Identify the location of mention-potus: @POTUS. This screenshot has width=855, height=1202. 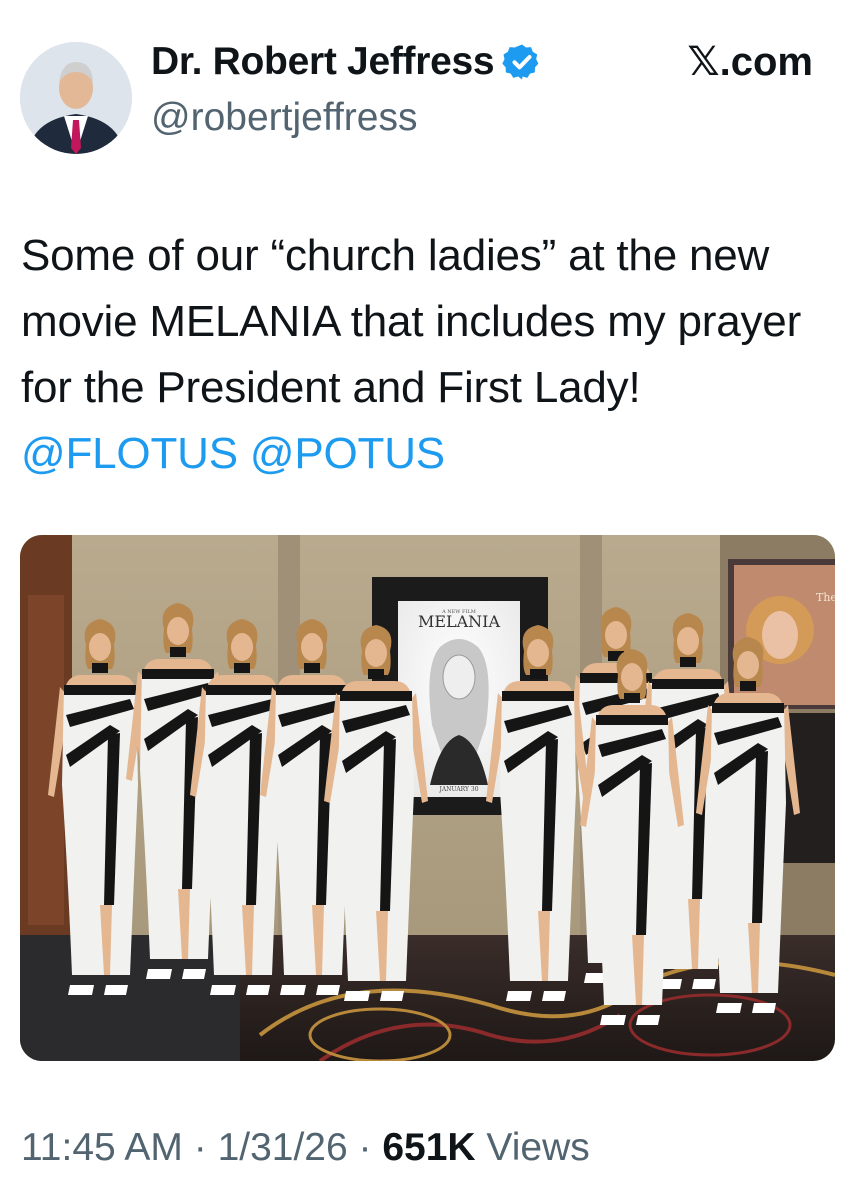
(347, 453).